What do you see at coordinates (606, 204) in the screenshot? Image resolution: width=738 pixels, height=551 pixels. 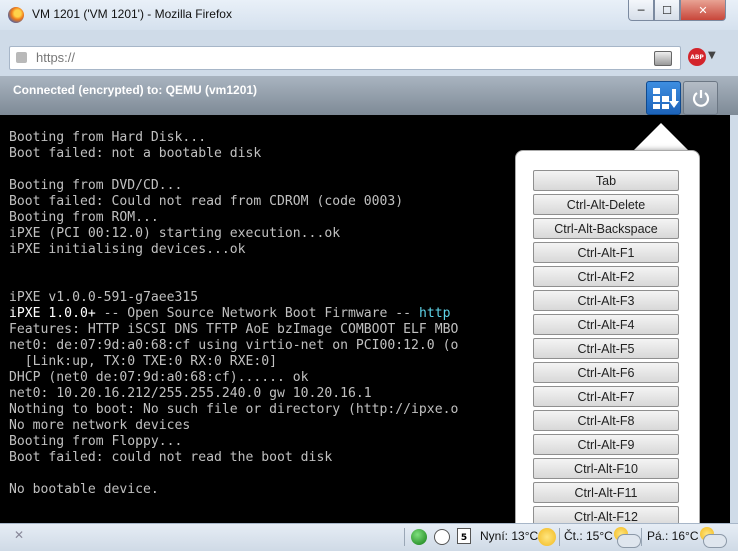 I see `key-button-ctrl-alt-delete: Ctrl-Alt-Delete` at bounding box center [606, 204].